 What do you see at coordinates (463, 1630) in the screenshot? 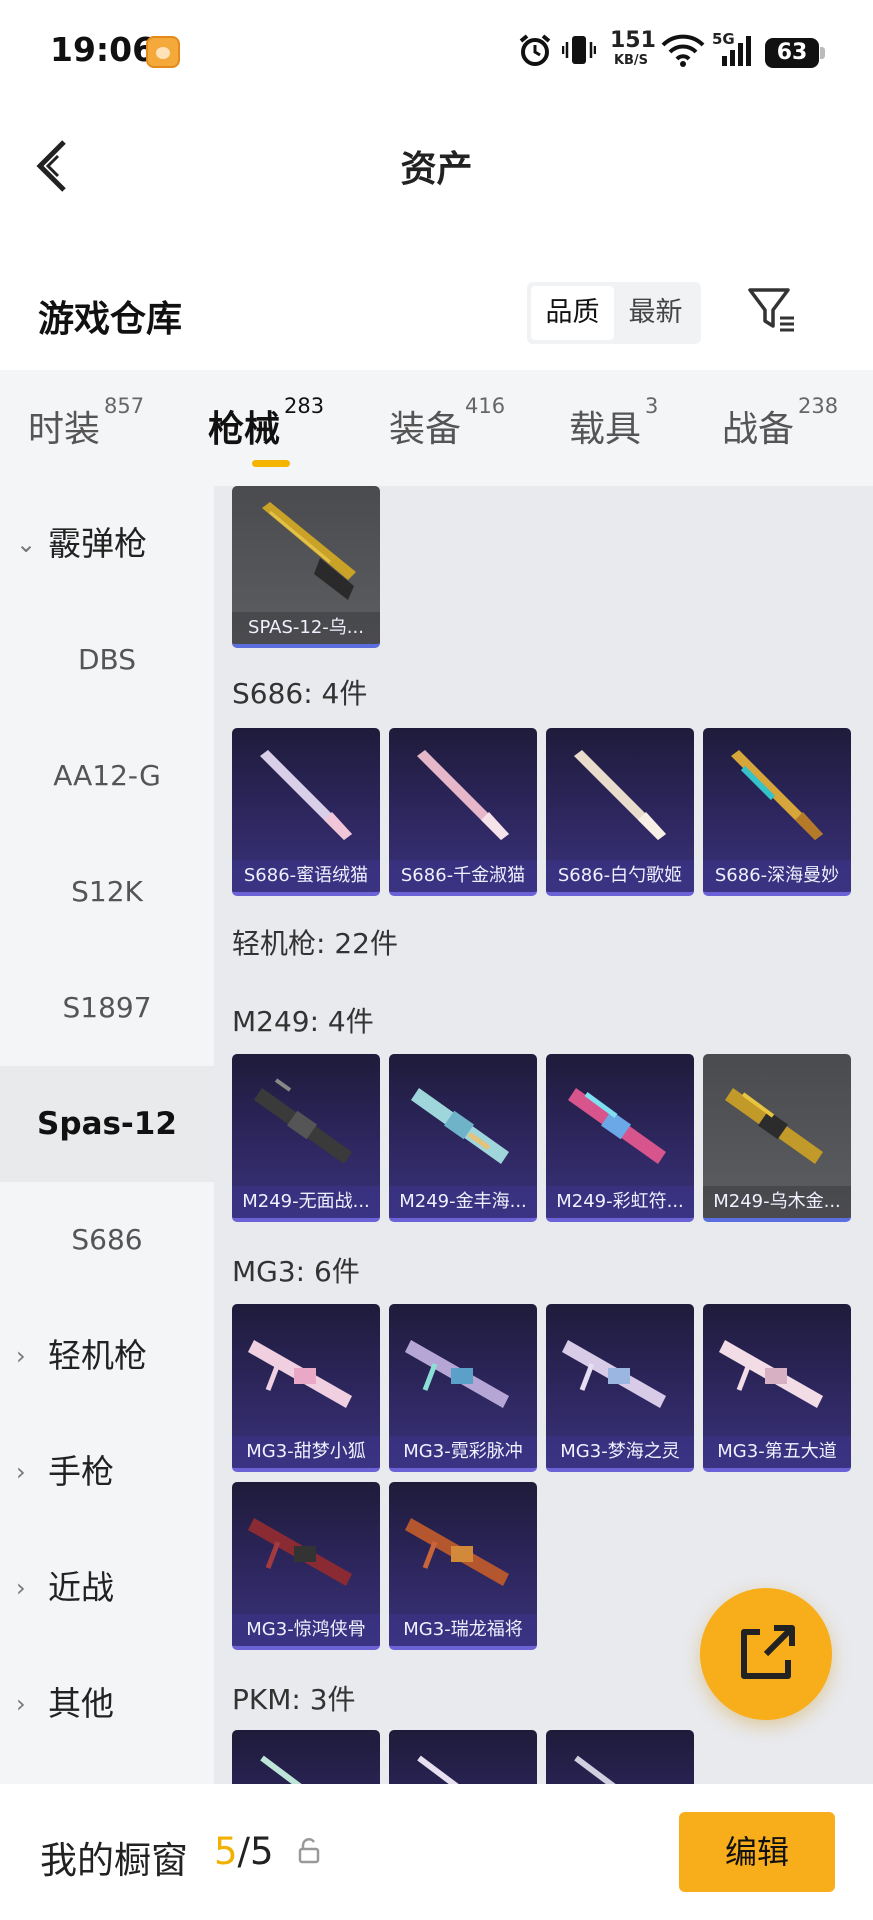
I see `weapon-name: MG3-瑞龙福将` at bounding box center [463, 1630].